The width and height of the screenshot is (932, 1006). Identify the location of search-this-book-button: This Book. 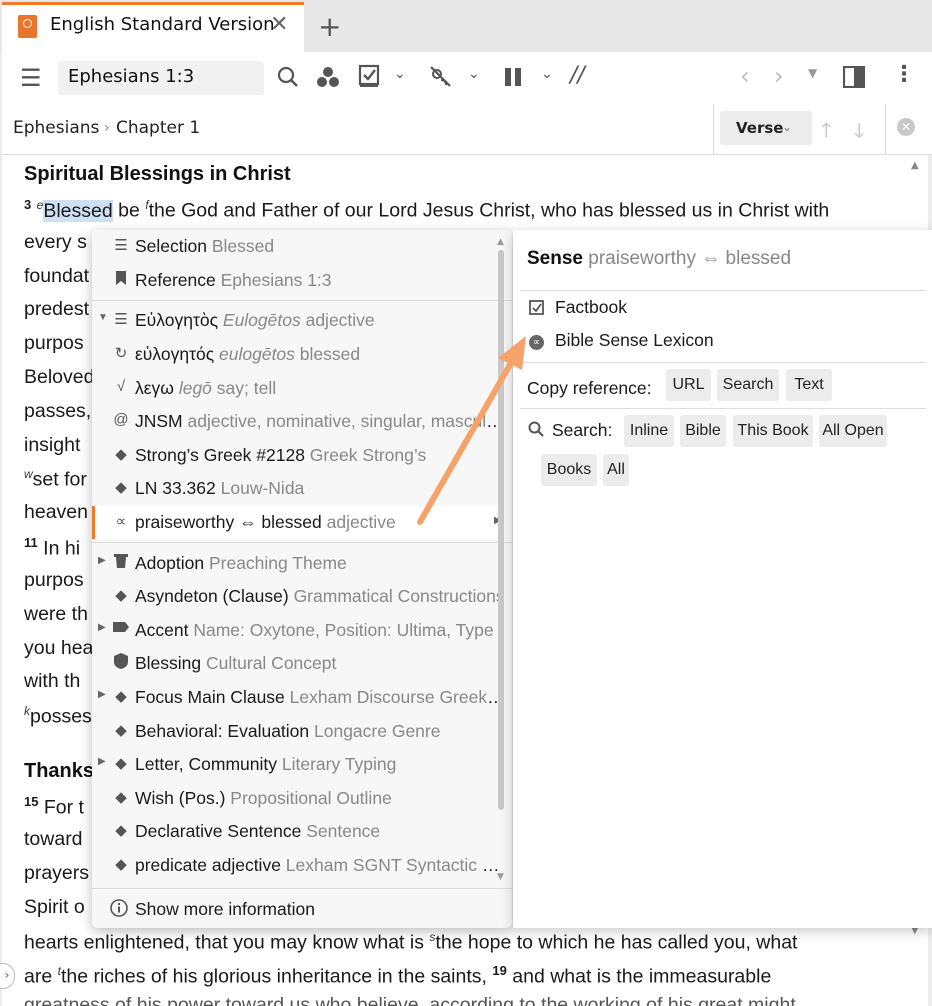
(773, 431).